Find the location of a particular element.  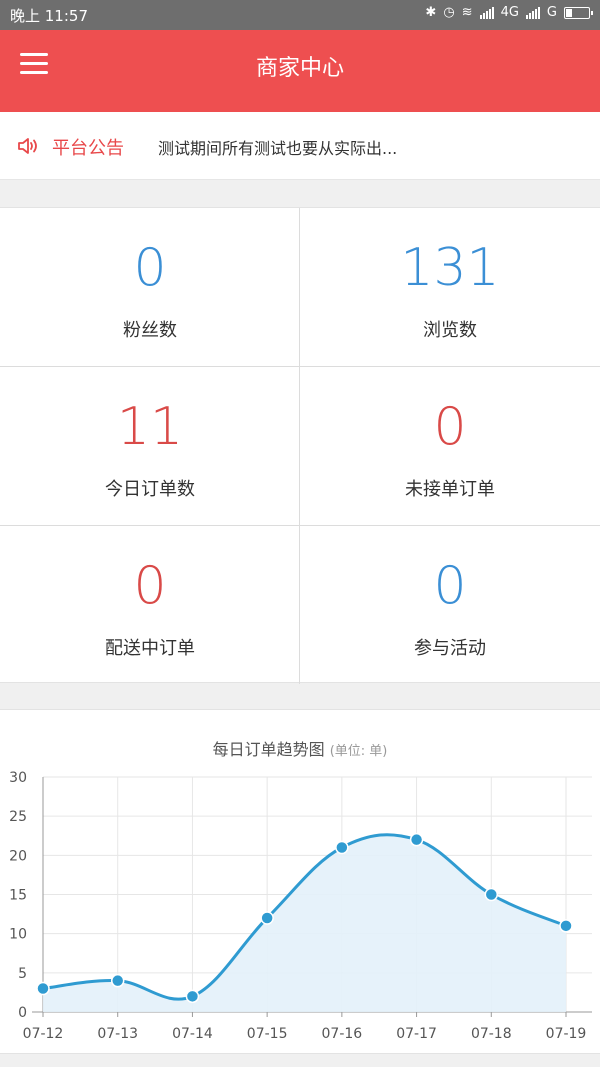

stat-label: 今日订单数 is located at coordinates (150, 489).